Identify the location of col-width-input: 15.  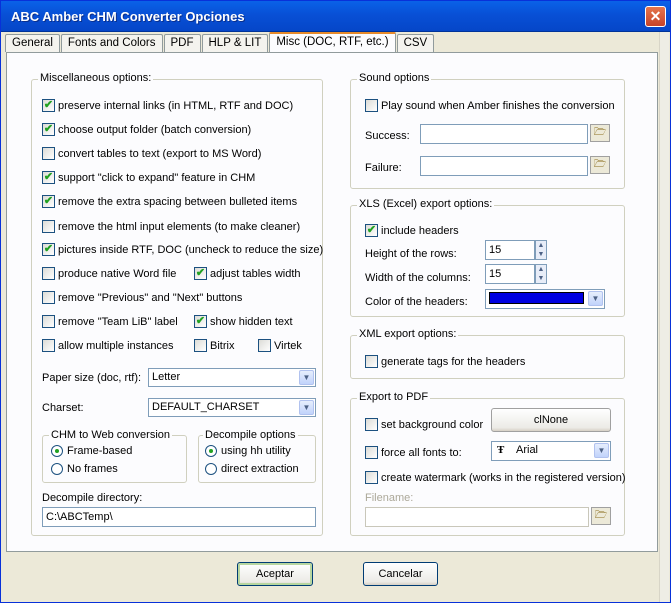
(510, 274).